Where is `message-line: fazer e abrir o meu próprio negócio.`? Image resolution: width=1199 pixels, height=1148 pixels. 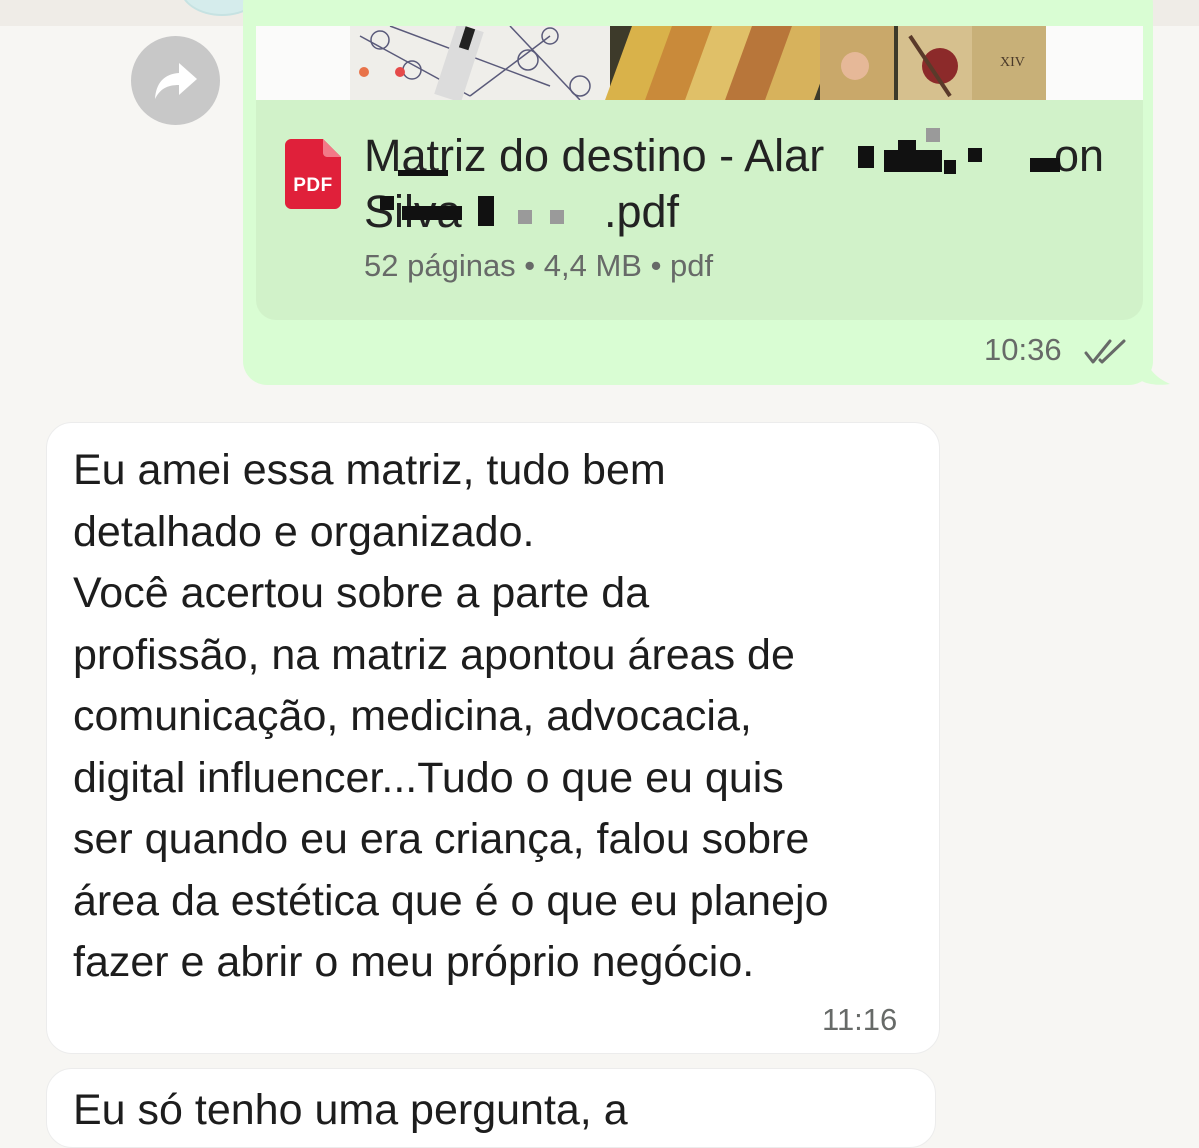
message-line: fazer e abrir o meu próprio negócio. is located at coordinates (414, 962).